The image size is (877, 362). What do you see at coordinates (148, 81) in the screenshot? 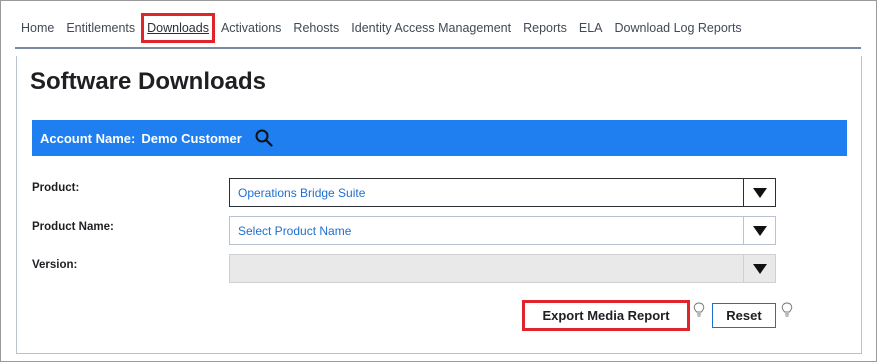
I see `page-title: Software Downloads` at bounding box center [148, 81].